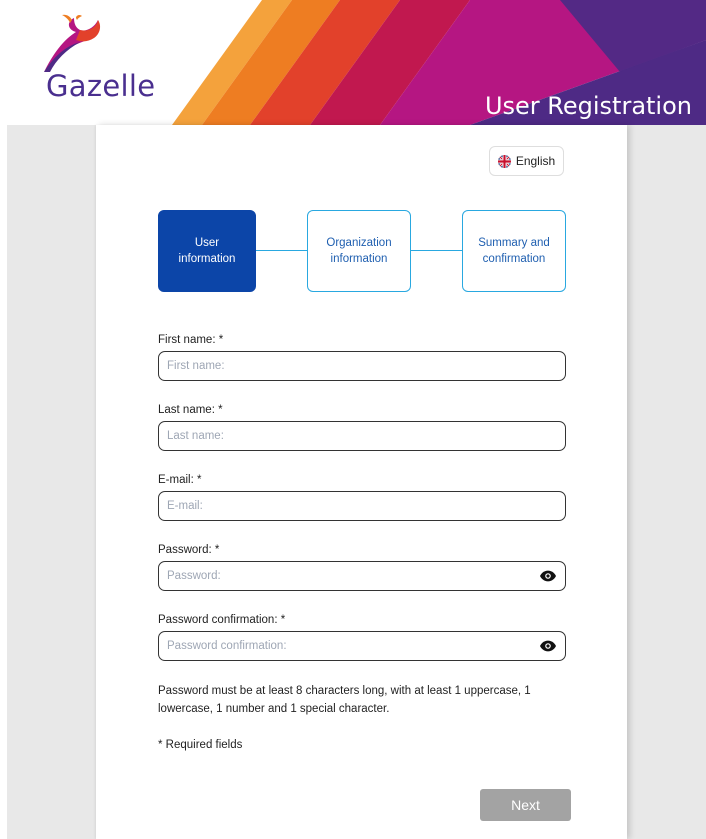  I want to click on step-label: User information, so click(207, 251).